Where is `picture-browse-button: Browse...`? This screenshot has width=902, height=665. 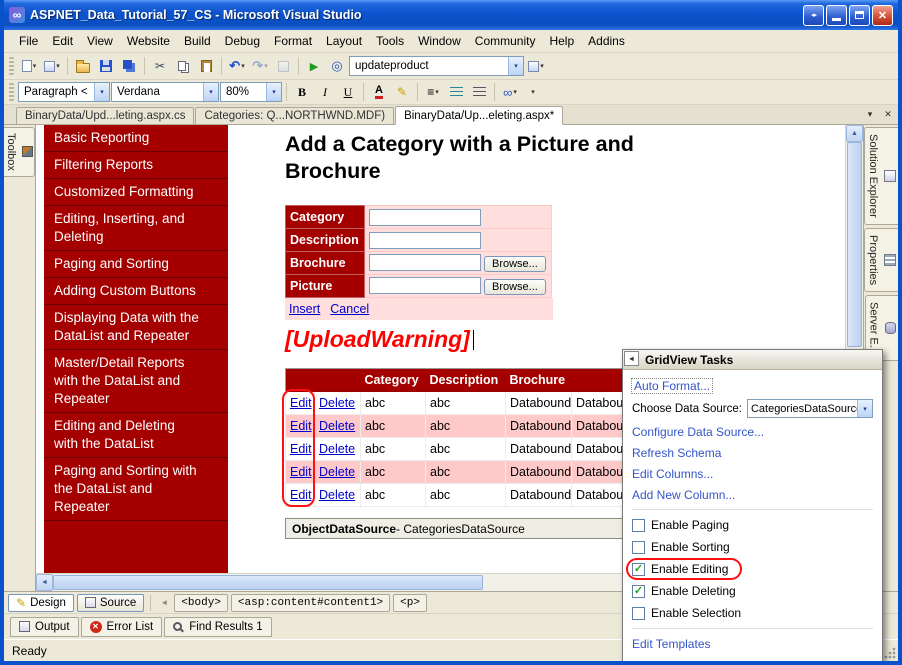 picture-browse-button: Browse... is located at coordinates (515, 287).